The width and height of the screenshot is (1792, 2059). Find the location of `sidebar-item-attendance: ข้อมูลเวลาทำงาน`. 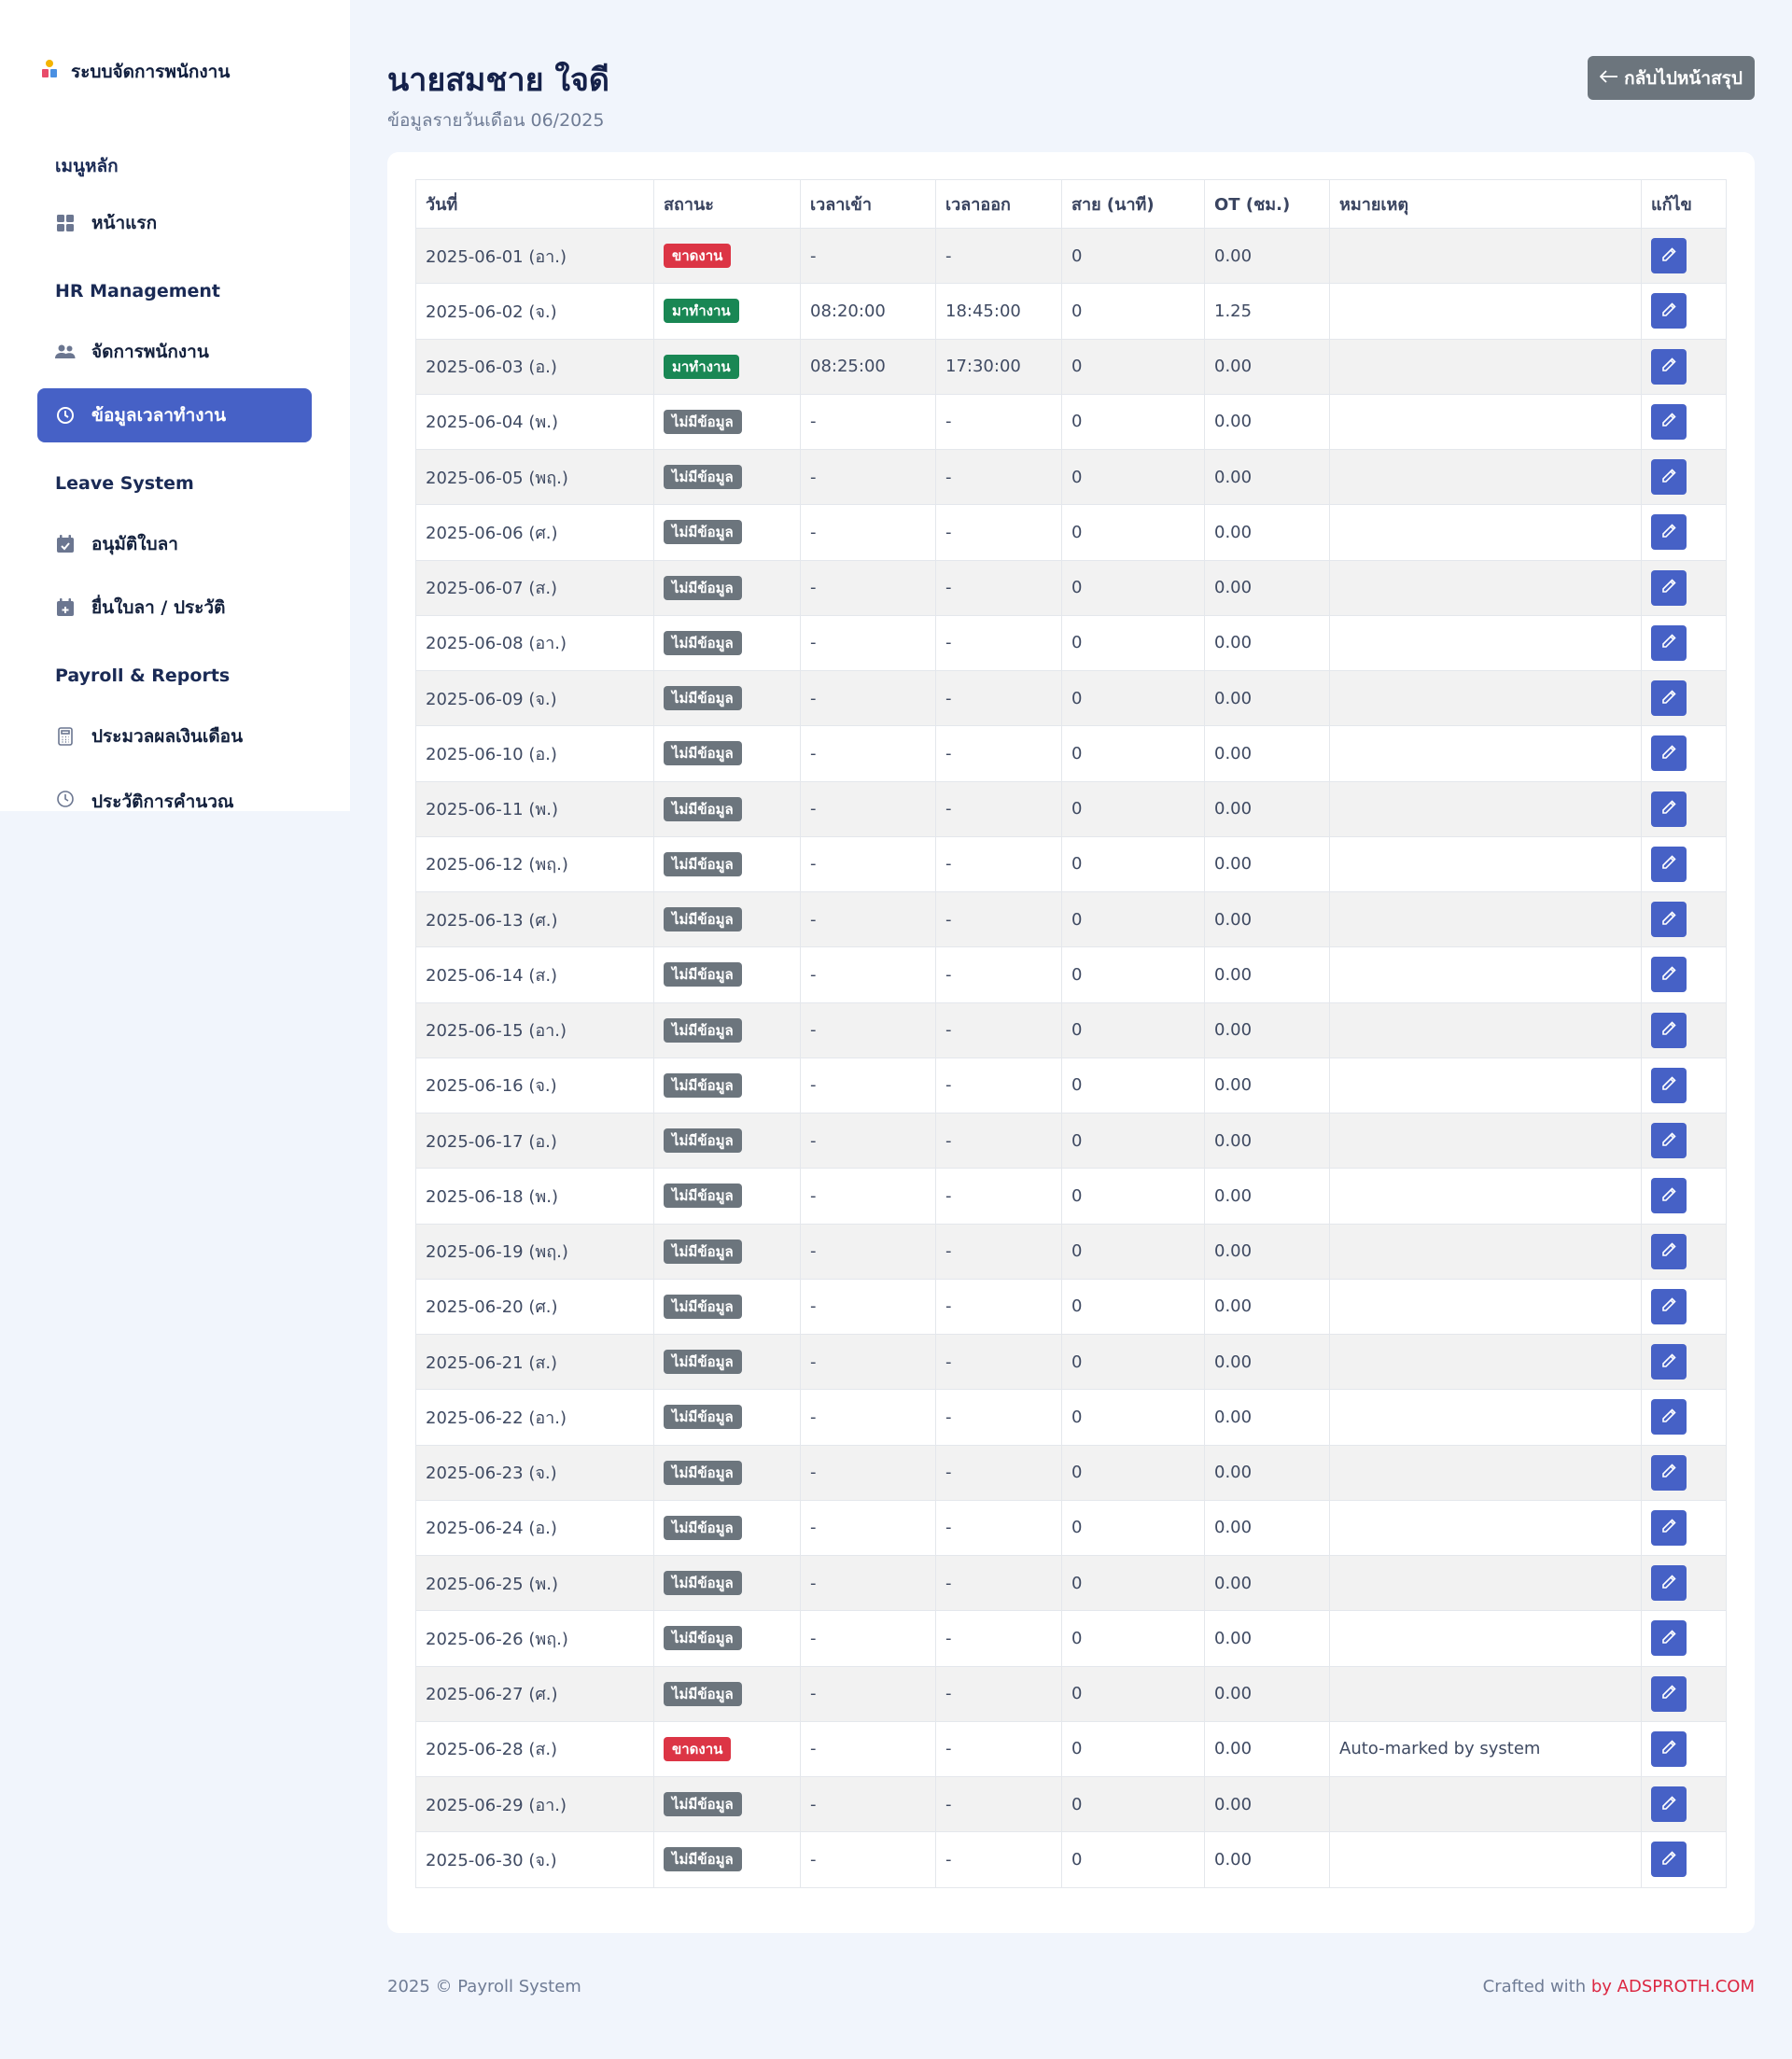

sidebar-item-attendance: ข้อมูลเวลาทำงาน is located at coordinates (174, 415).